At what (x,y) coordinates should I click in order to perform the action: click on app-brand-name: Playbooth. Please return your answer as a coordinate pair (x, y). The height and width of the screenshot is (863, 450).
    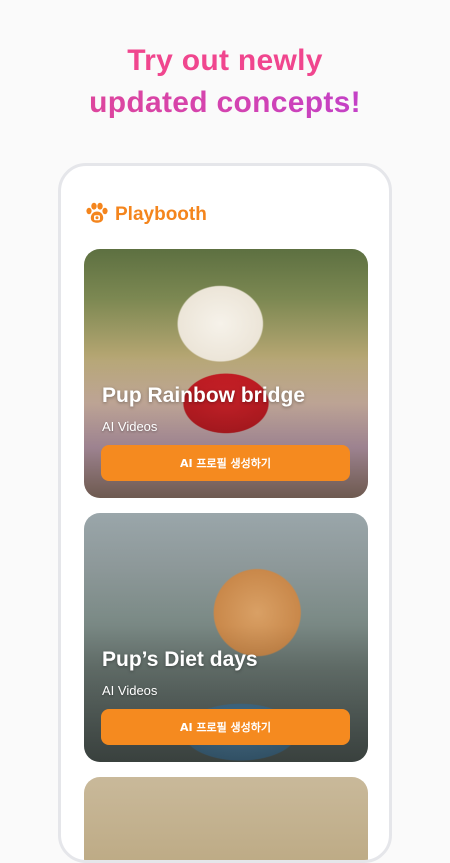
    Looking at the image, I should click on (161, 214).